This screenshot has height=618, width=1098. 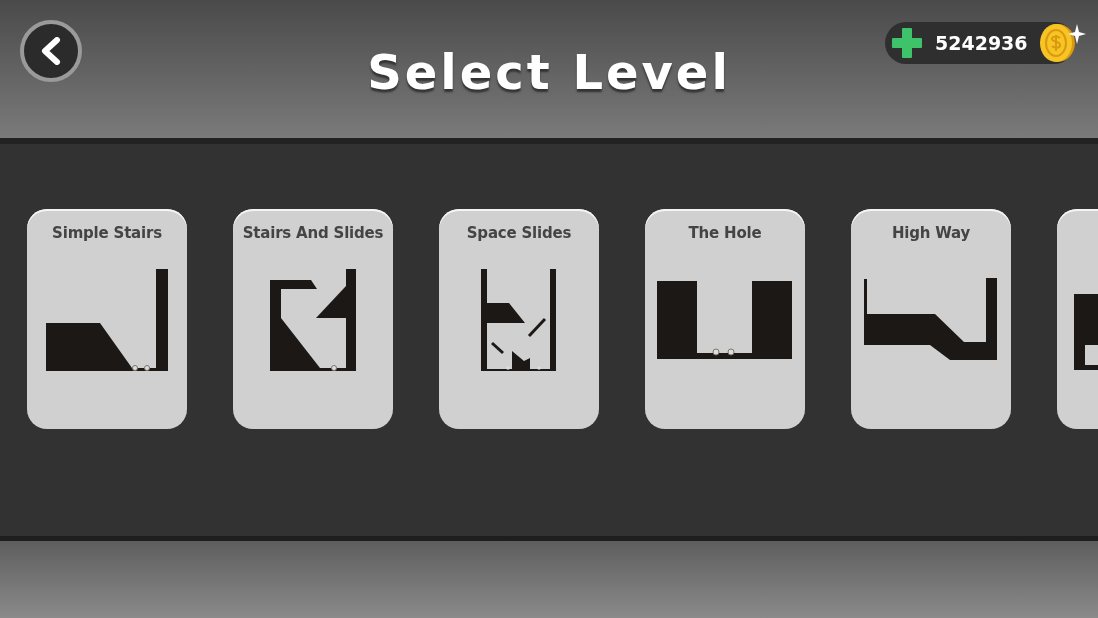 What do you see at coordinates (107, 233) in the screenshot?
I see `level-title: Simple Stairs` at bounding box center [107, 233].